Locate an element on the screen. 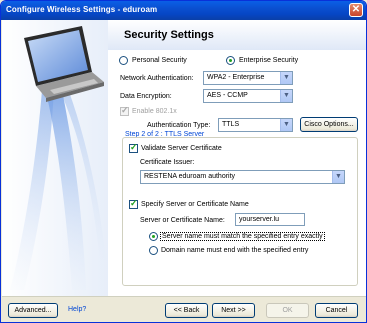 The height and width of the screenshot is (323, 367). validate-cert-option: Validate Server Certificate is located at coordinates (175, 147).